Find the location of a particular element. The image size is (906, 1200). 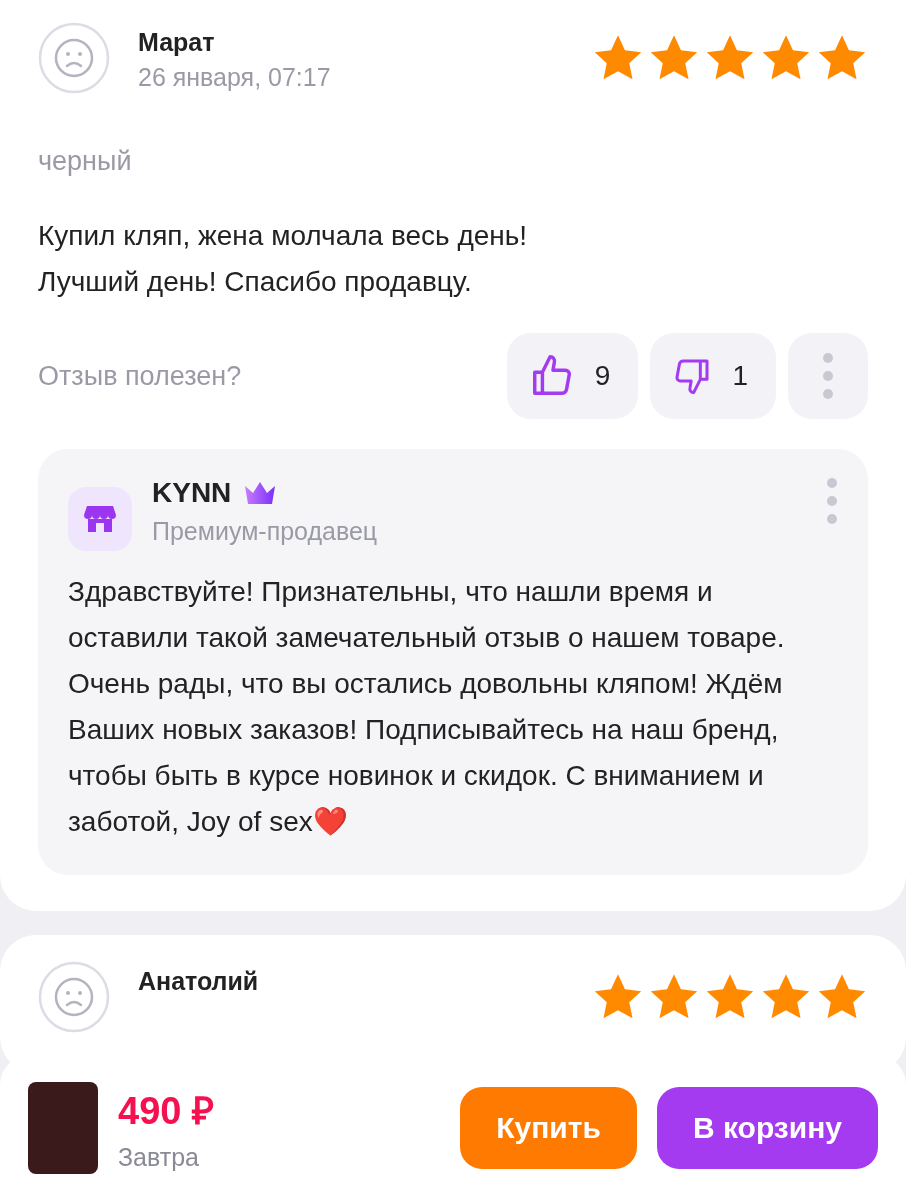

author-name: Анатолий is located at coordinates (199, 981).